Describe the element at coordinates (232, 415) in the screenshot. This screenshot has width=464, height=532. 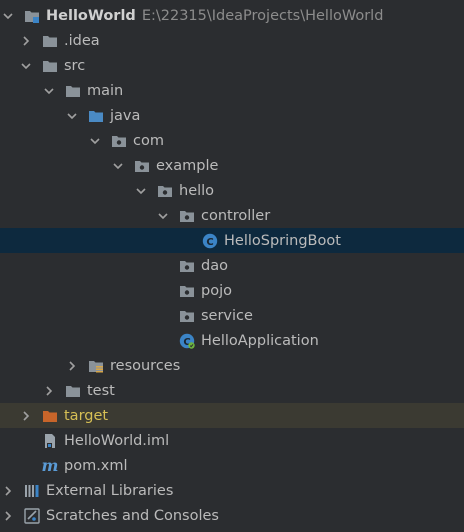
I see `tree-row-target: target` at that location.